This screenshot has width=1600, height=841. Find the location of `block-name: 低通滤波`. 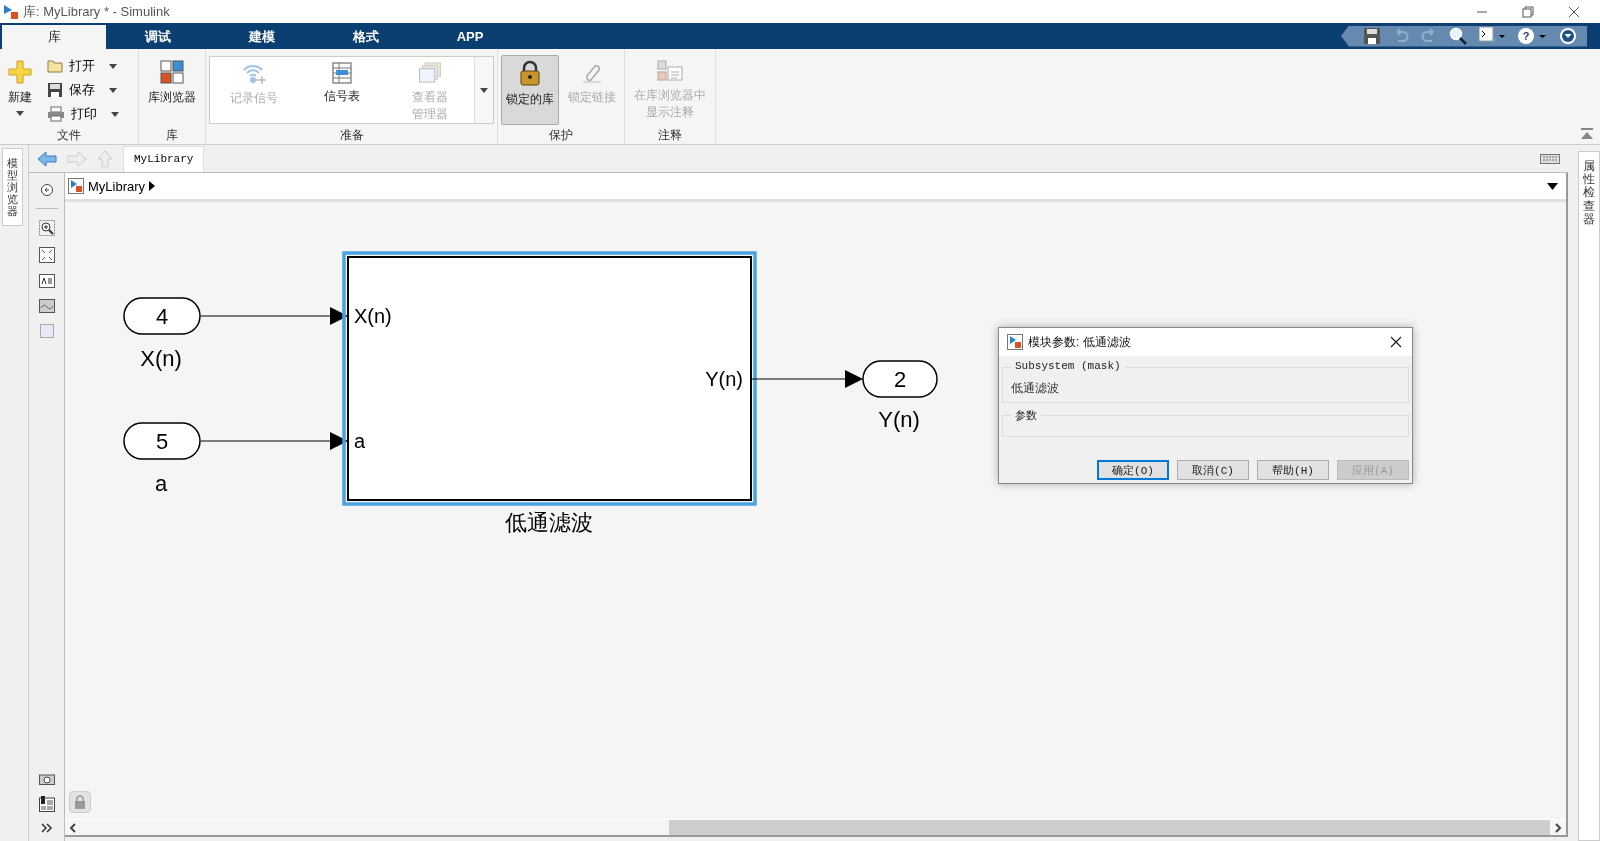

block-name: 低通滤波 is located at coordinates (549, 522).